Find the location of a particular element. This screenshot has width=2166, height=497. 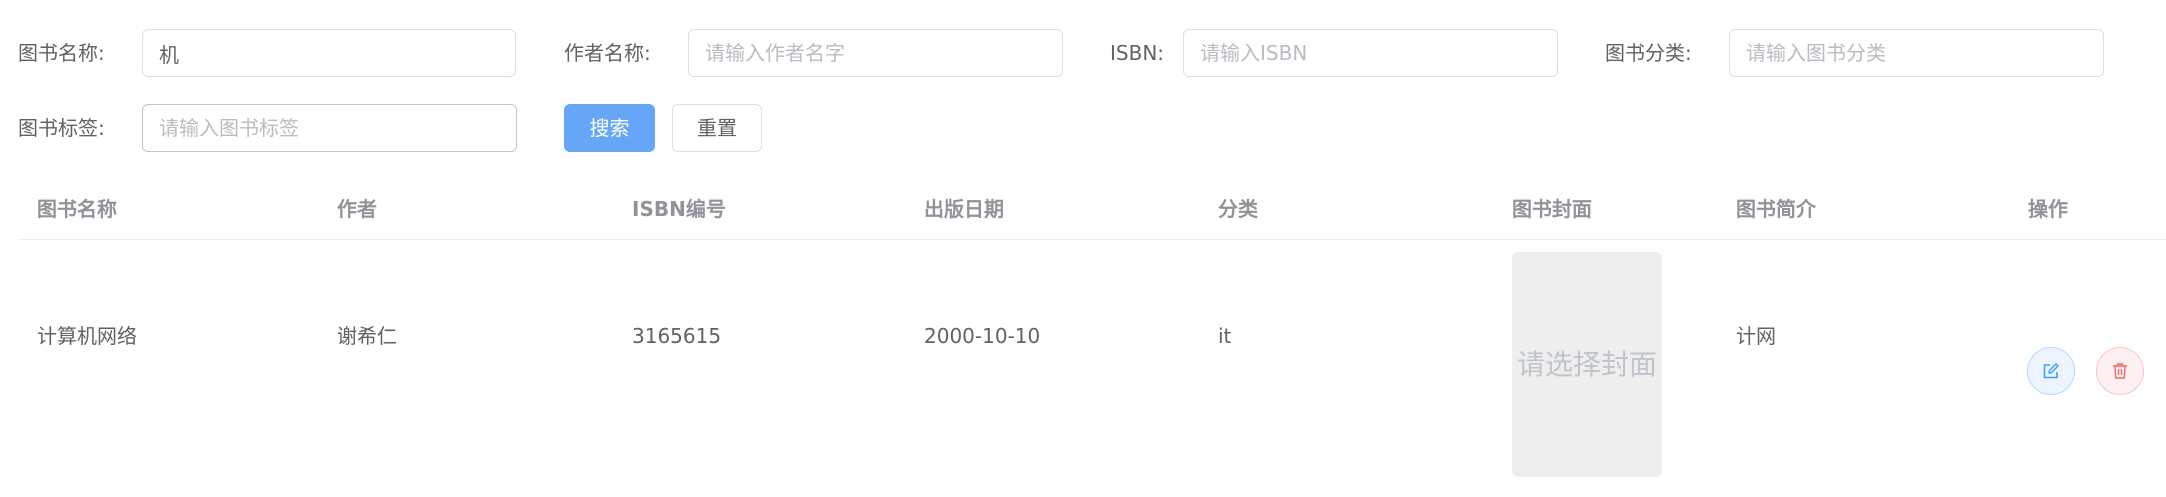

column-header-actions: 操作 is located at coordinates (2048, 209).